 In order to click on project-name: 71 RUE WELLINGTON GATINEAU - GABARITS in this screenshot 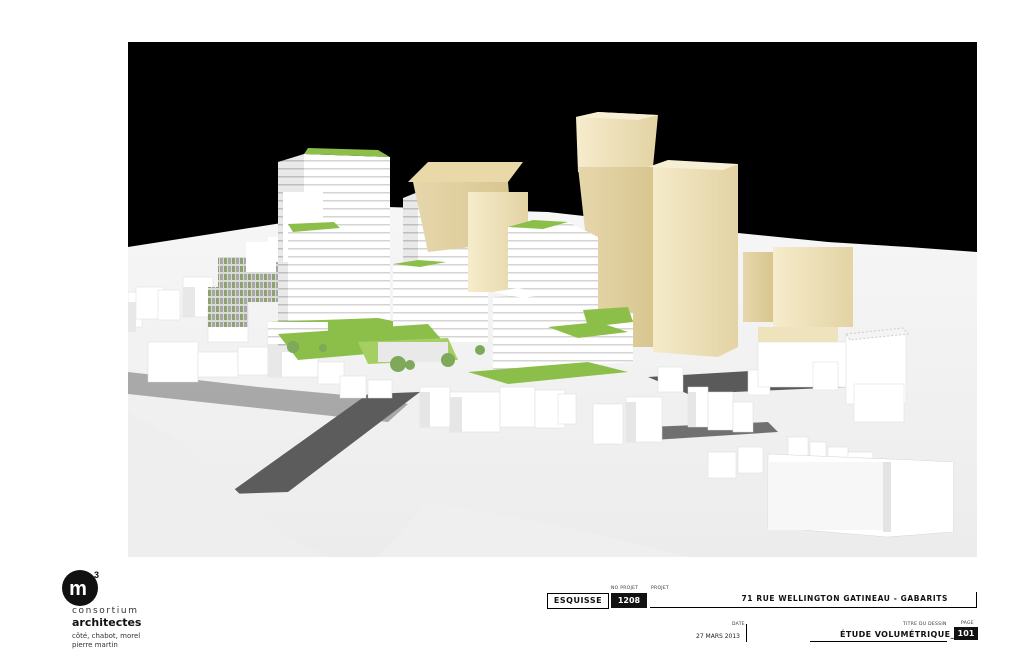, I will do `click(844, 598)`.